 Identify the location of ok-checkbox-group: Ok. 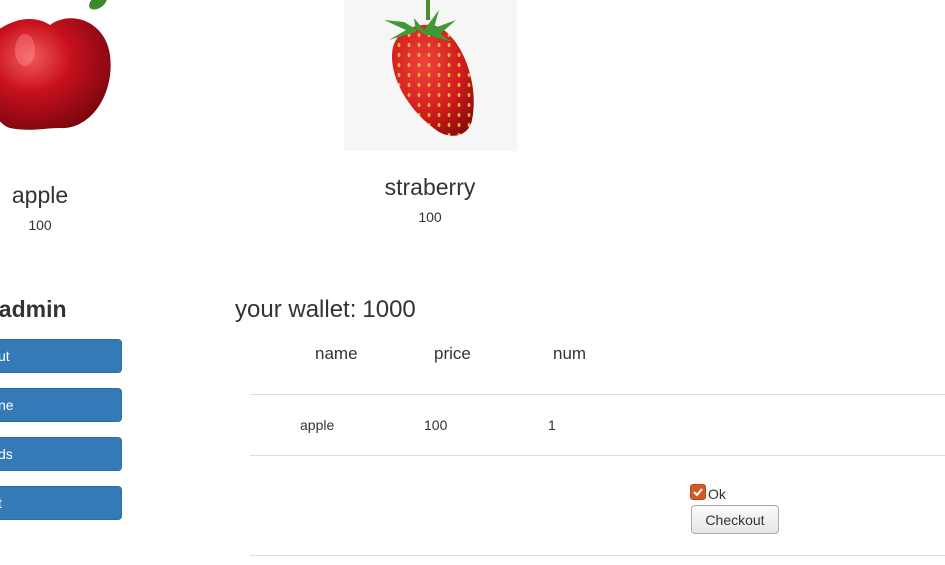
(708, 491).